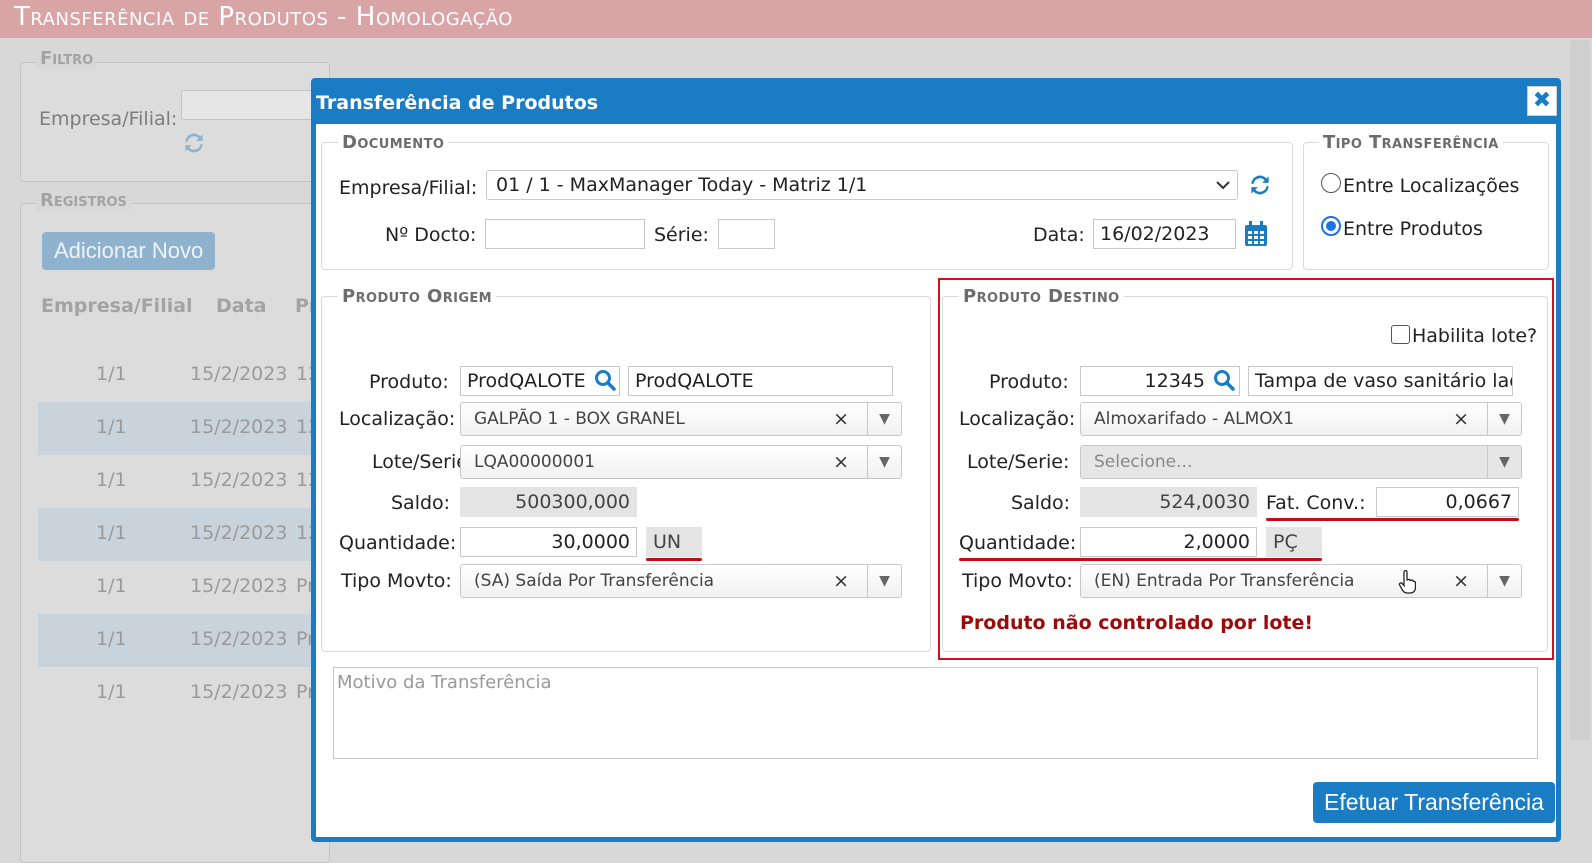 Image resolution: width=1592 pixels, height=863 pixels. Describe the element at coordinates (421, 503) in the screenshot. I see `origem-saldo-label: Saldo:` at that location.